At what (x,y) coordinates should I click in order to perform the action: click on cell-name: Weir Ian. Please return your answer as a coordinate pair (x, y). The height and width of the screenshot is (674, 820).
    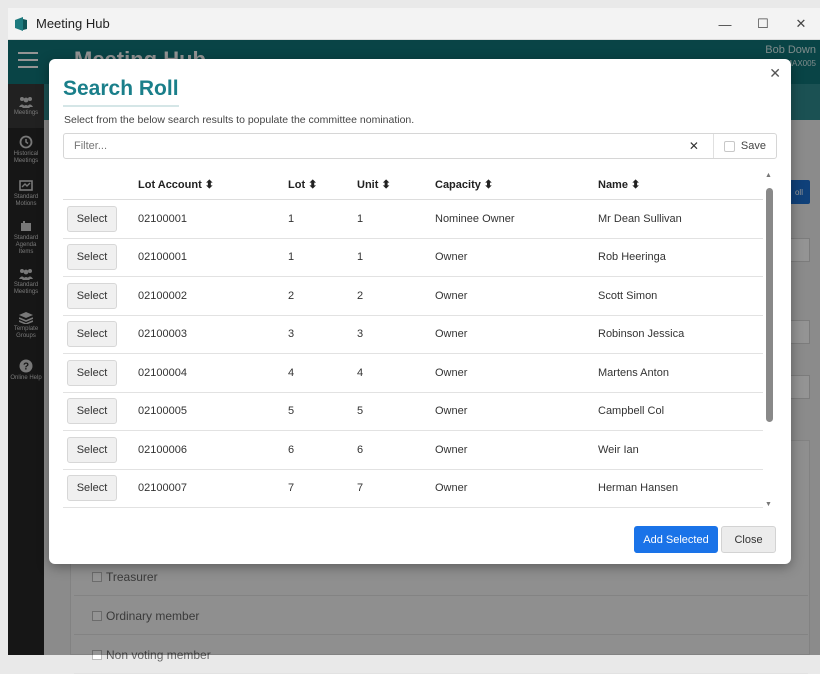
    Looking at the image, I should click on (618, 449).